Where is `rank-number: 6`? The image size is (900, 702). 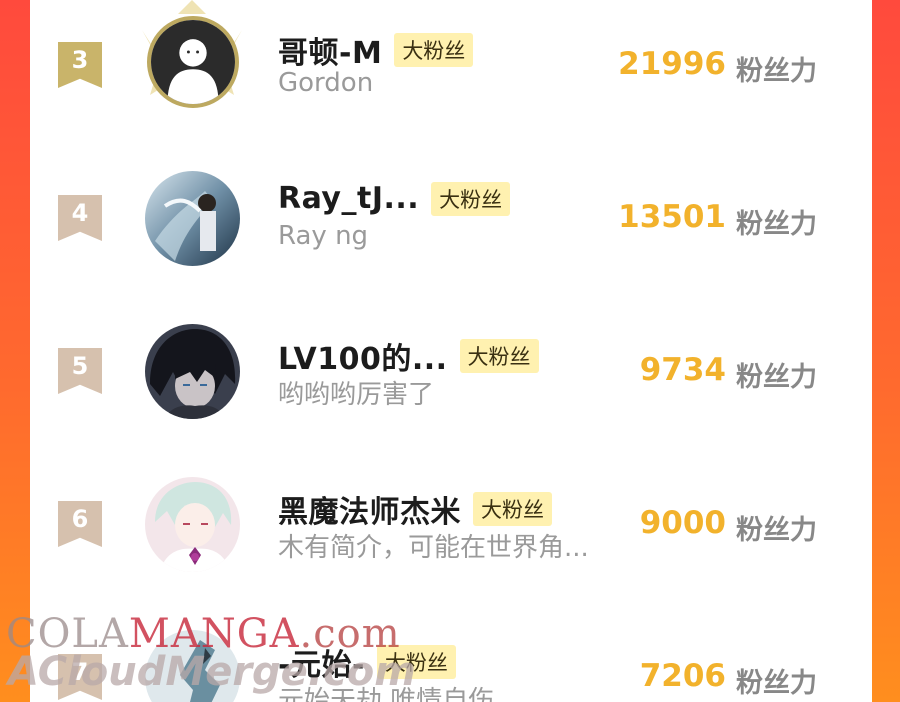 rank-number: 6 is located at coordinates (80, 519).